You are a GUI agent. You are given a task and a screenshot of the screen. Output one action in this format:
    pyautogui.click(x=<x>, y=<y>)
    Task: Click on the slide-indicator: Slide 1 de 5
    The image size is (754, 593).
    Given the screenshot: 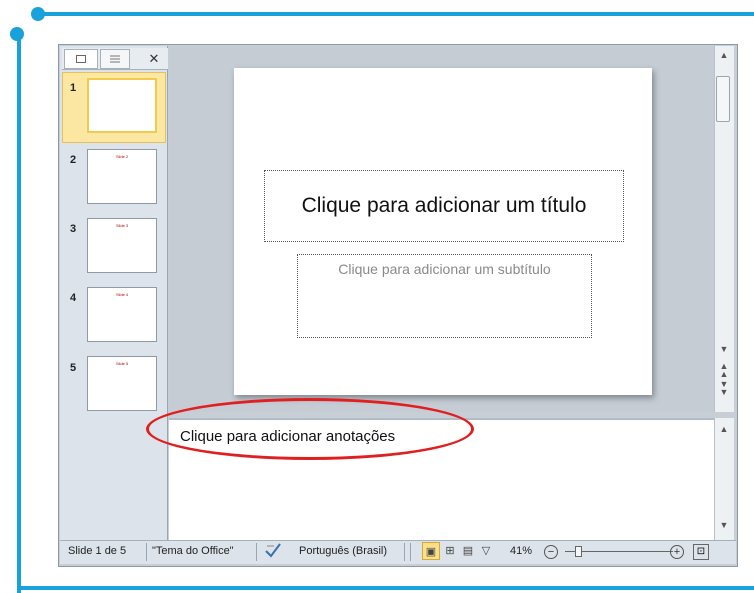 What is the action you would take?
    pyautogui.click(x=97, y=551)
    